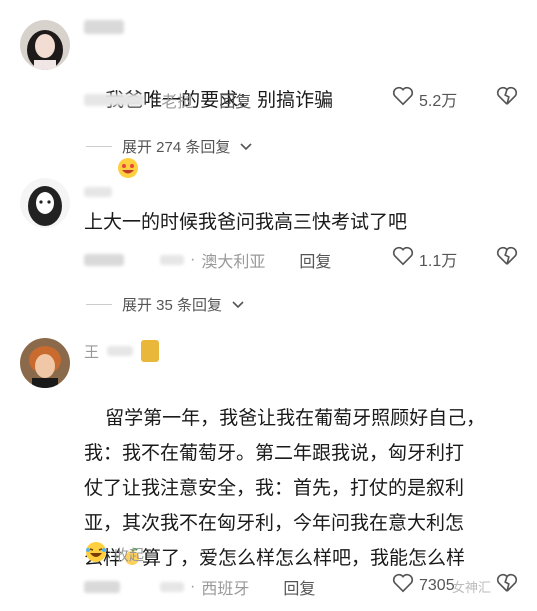 The width and height of the screenshot is (537, 611). What do you see at coordinates (96, 554) in the screenshot?
I see `laughing-emoji-icon` at bounding box center [96, 554].